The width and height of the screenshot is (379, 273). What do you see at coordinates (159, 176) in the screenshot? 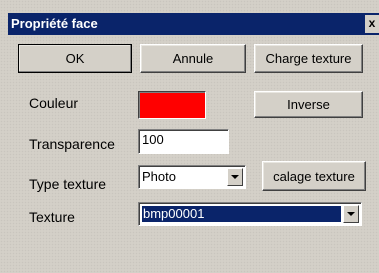
I see `texture-type-value: Photo` at bounding box center [159, 176].